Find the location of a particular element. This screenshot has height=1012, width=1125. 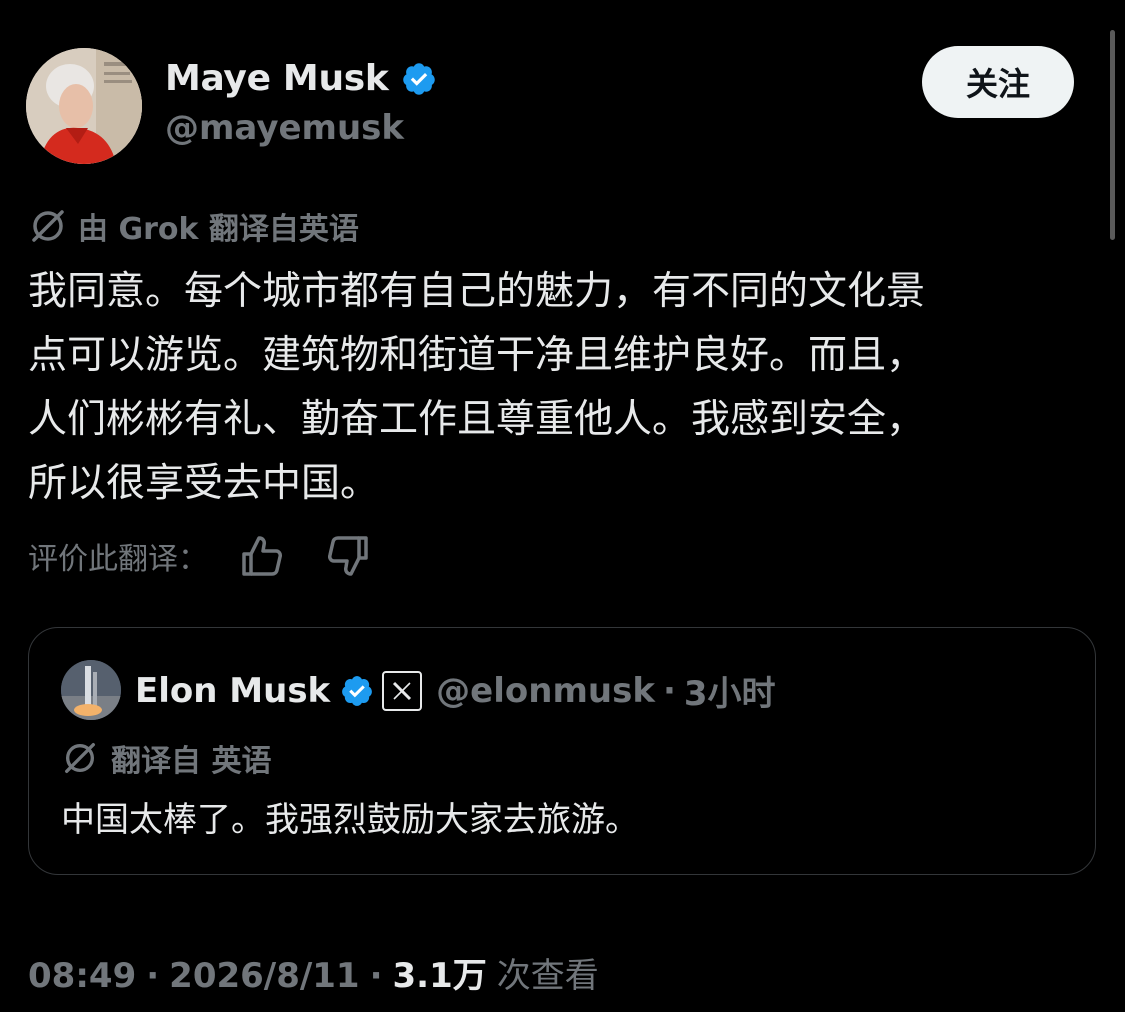

thumb-down-icon is located at coordinates (348, 556).